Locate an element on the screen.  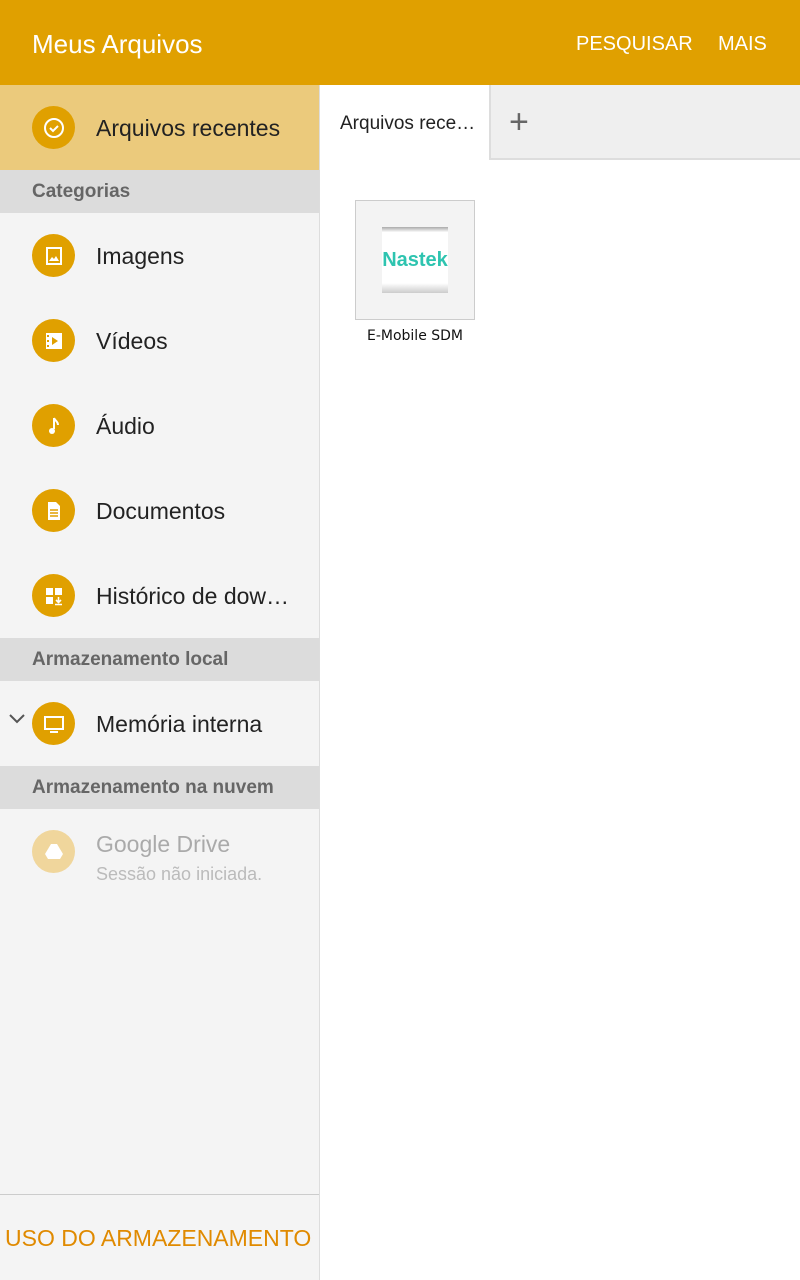
app-logo: Nastek is located at coordinates (415, 260).